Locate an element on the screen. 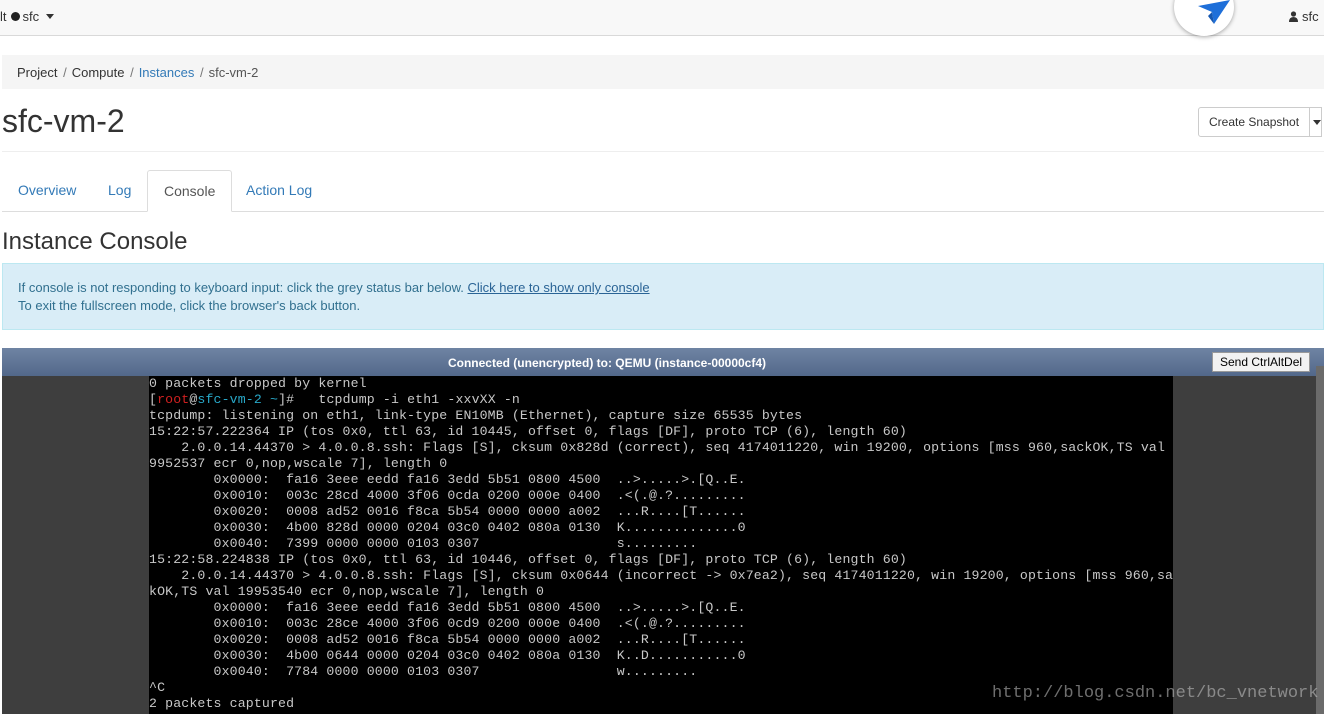  console-command: tcpdump -i eth1 -xxvXX -n is located at coordinates (411, 399).